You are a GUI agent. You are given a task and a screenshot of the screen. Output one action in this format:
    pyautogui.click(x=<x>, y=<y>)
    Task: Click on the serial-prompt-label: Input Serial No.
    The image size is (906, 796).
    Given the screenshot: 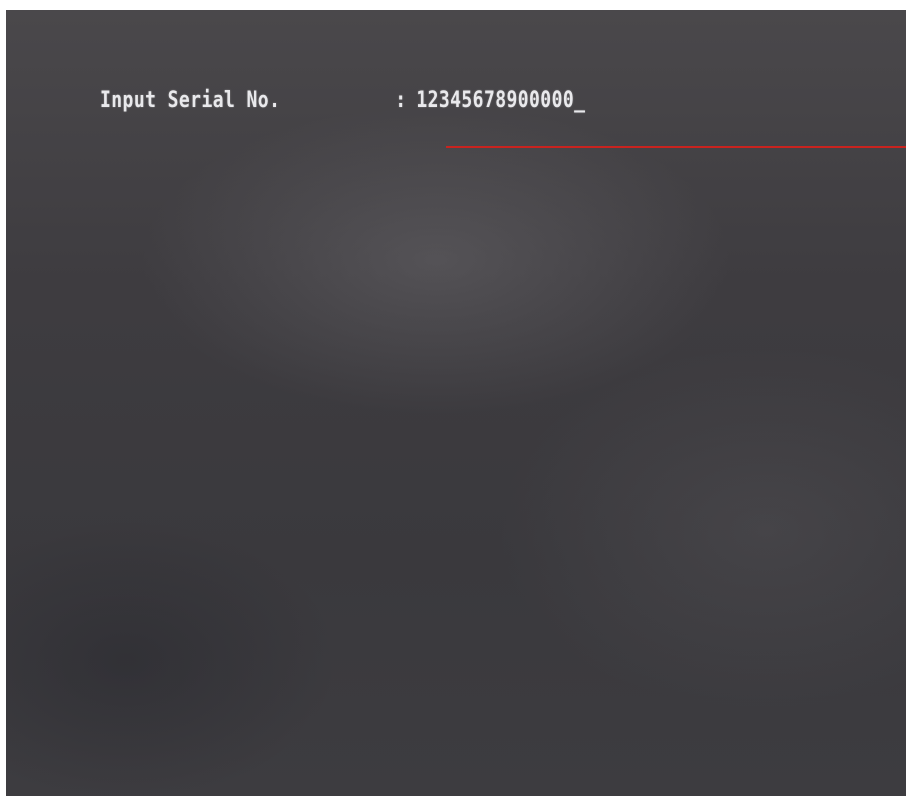 What is the action you would take?
    pyautogui.click(x=190, y=100)
    